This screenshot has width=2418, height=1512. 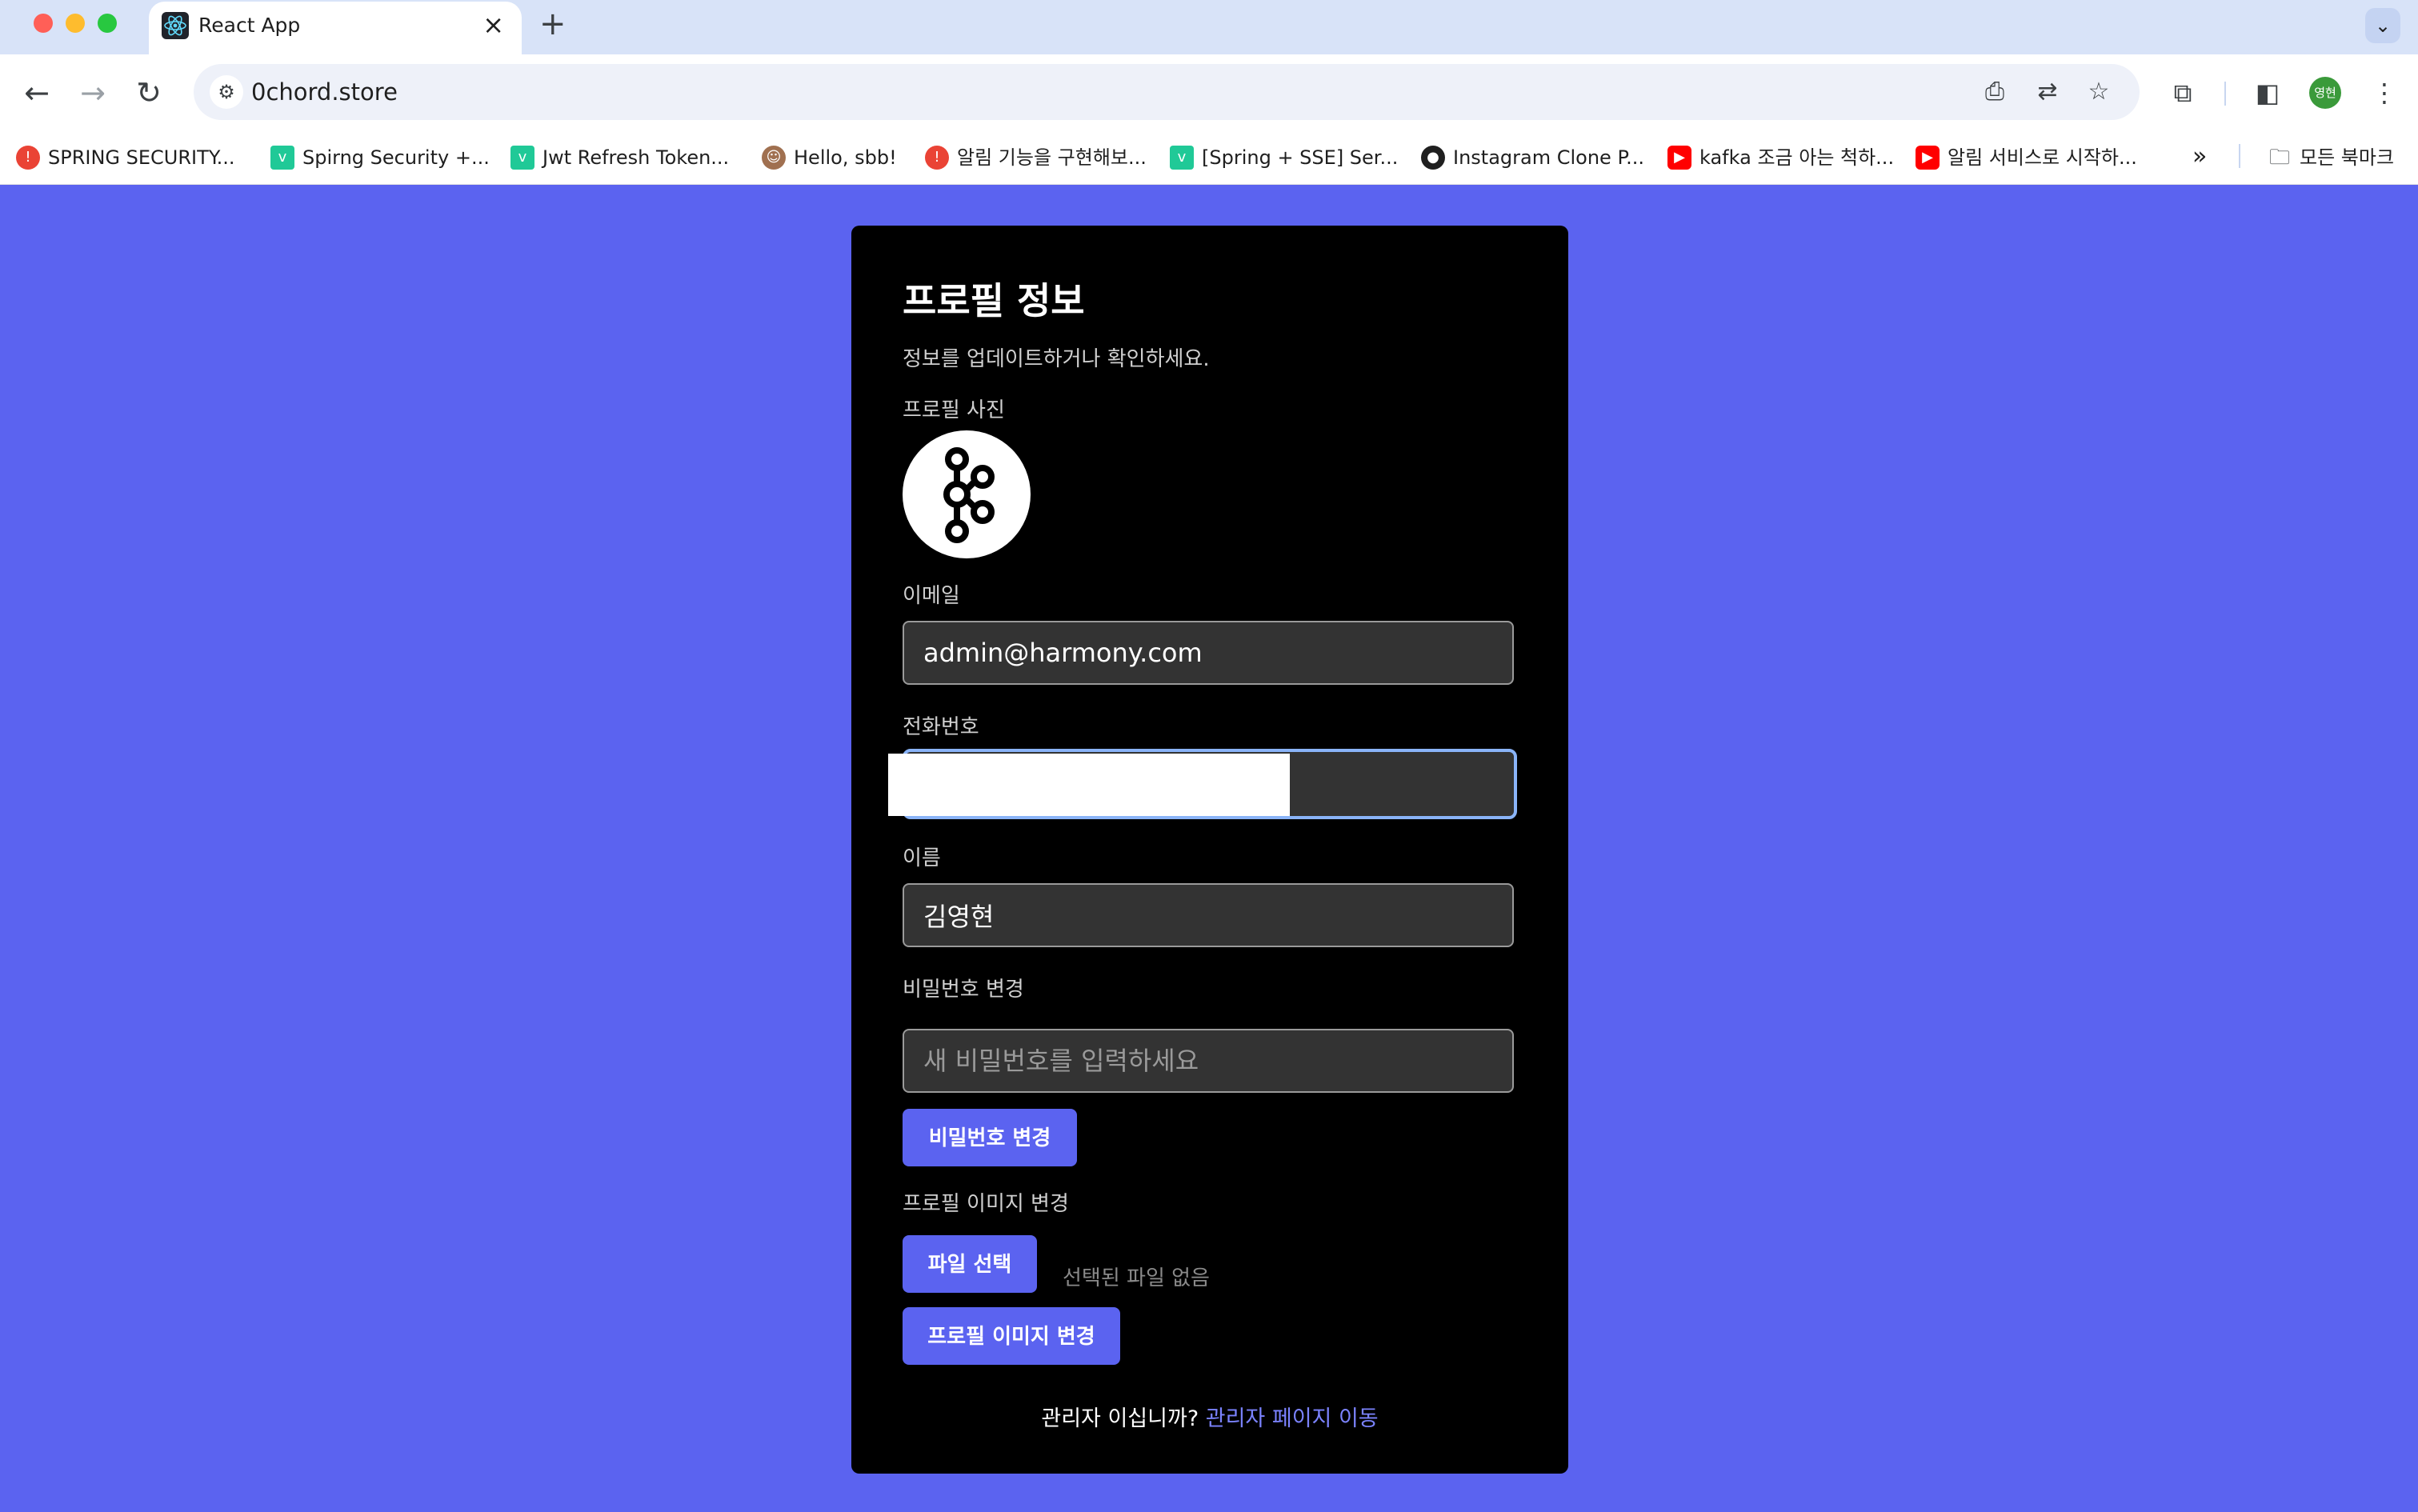 What do you see at coordinates (2239, 156) in the screenshot?
I see `bookmarks-divider` at bounding box center [2239, 156].